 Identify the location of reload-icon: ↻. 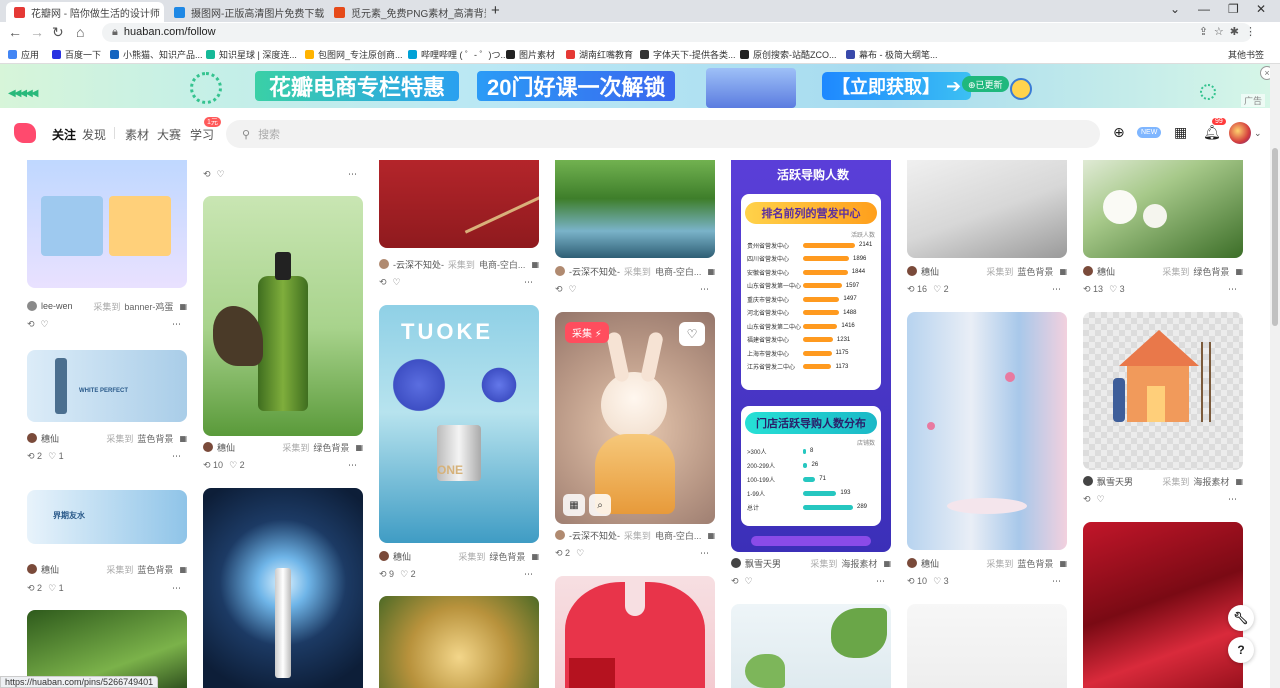
(58, 32).